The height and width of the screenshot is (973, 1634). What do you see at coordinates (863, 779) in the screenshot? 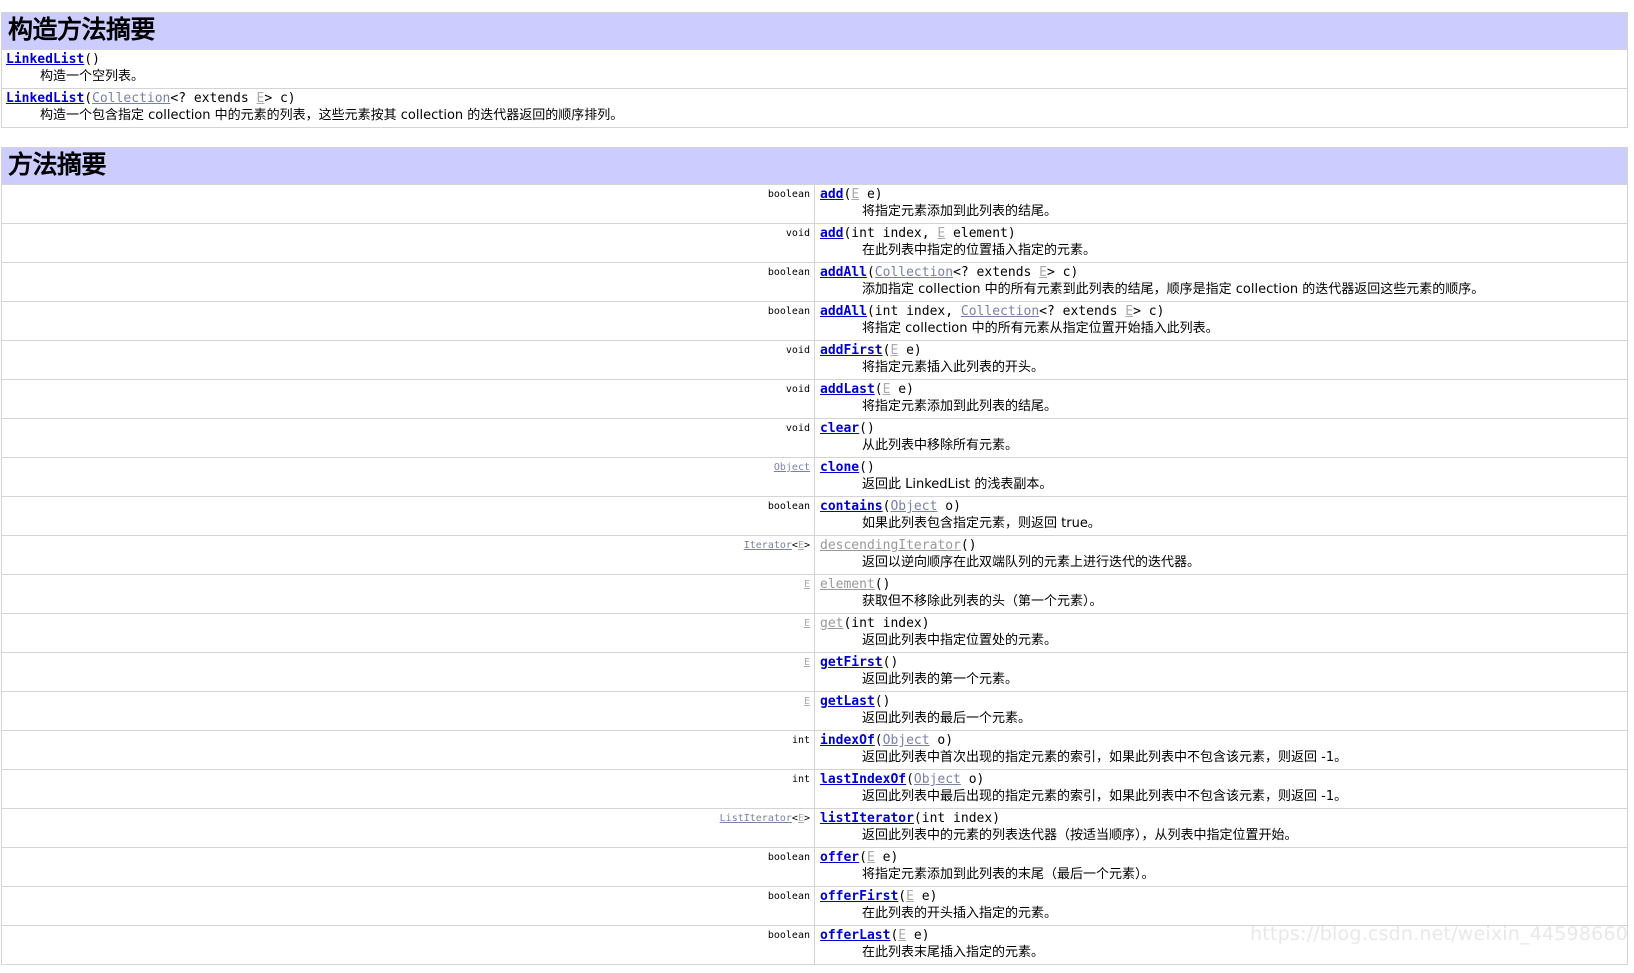
I see `token-lnk: lastIndexOf` at bounding box center [863, 779].